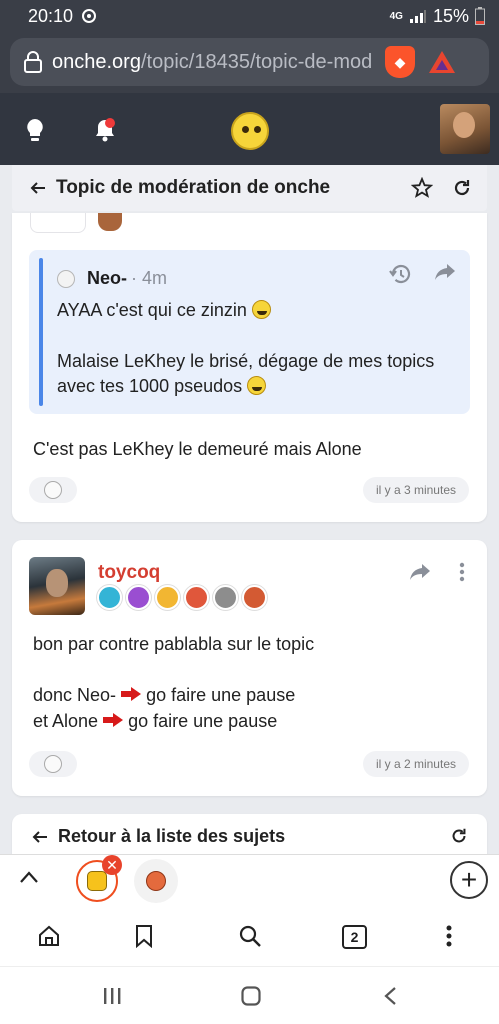 The width and height of the screenshot is (499, 1024). I want to click on author-badges, so click(182, 597).